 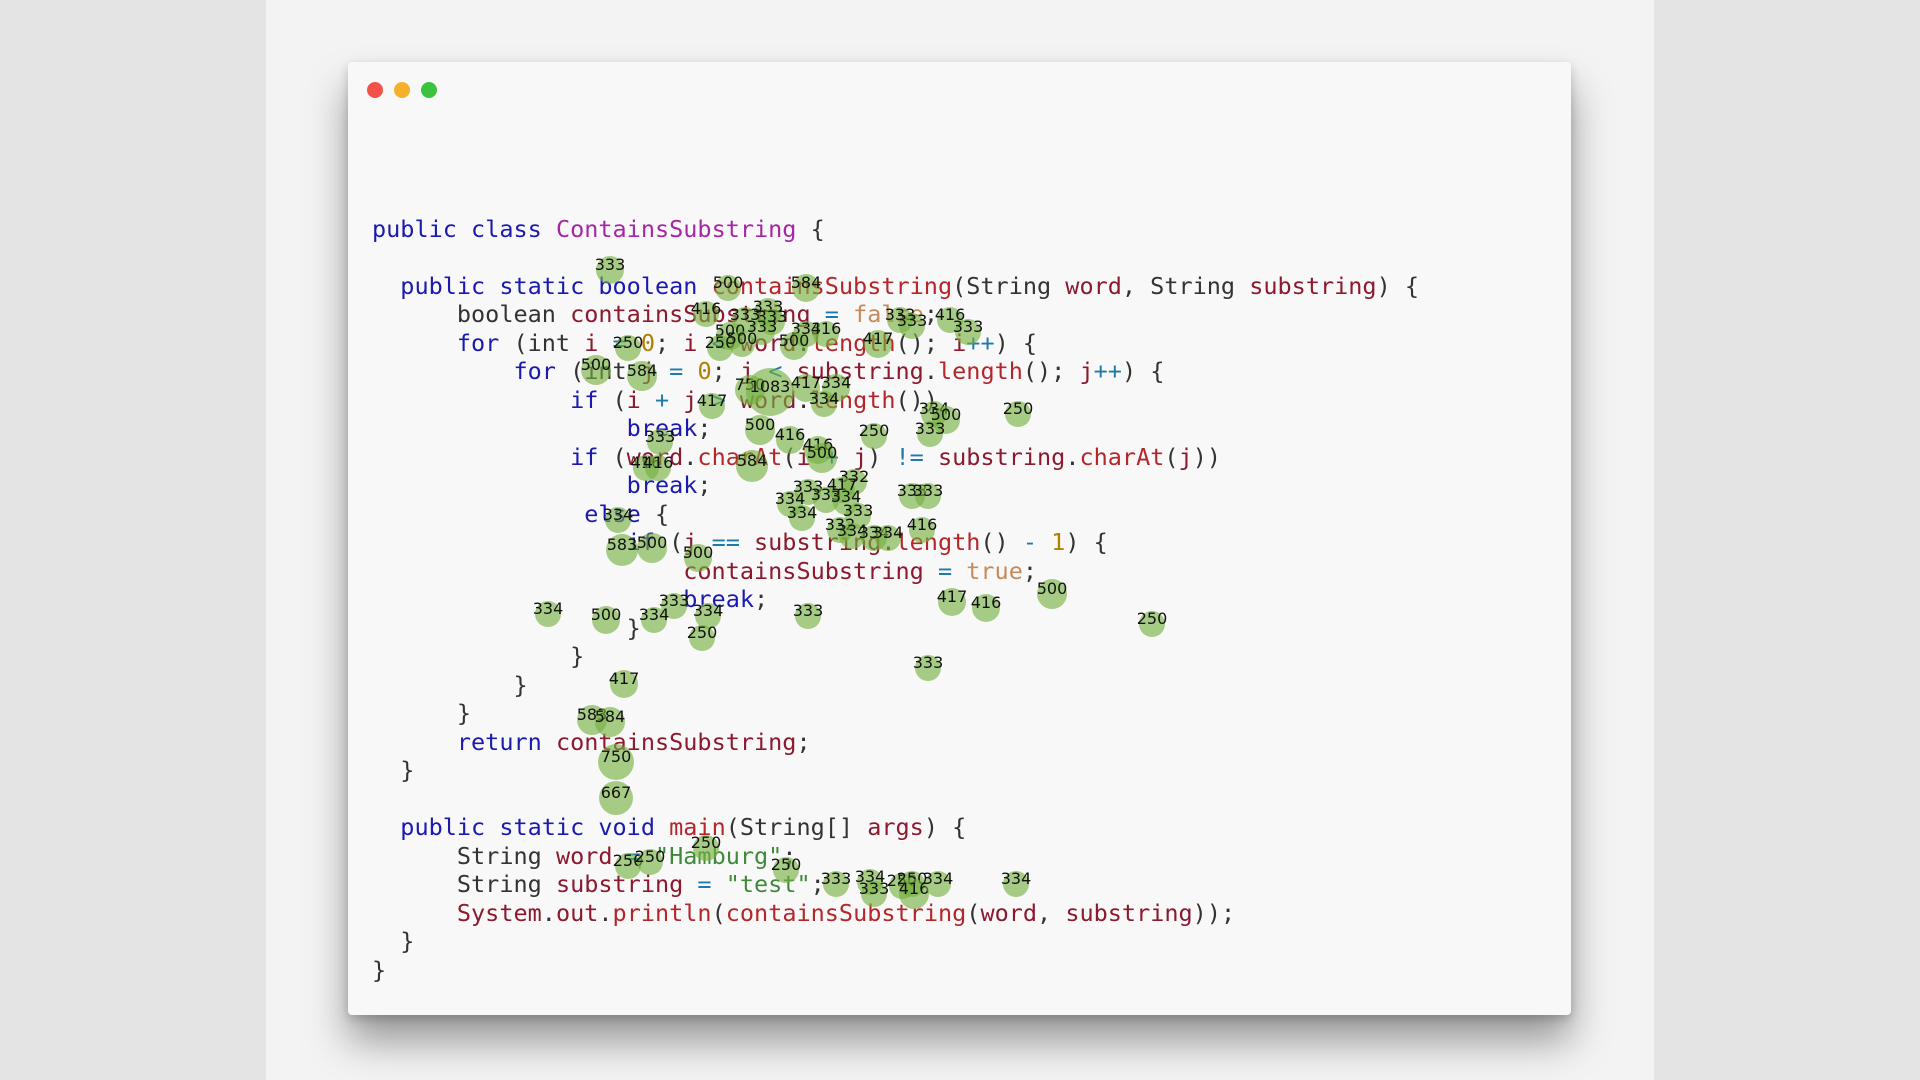 I want to click on code-token: for, so click(x=478, y=342).